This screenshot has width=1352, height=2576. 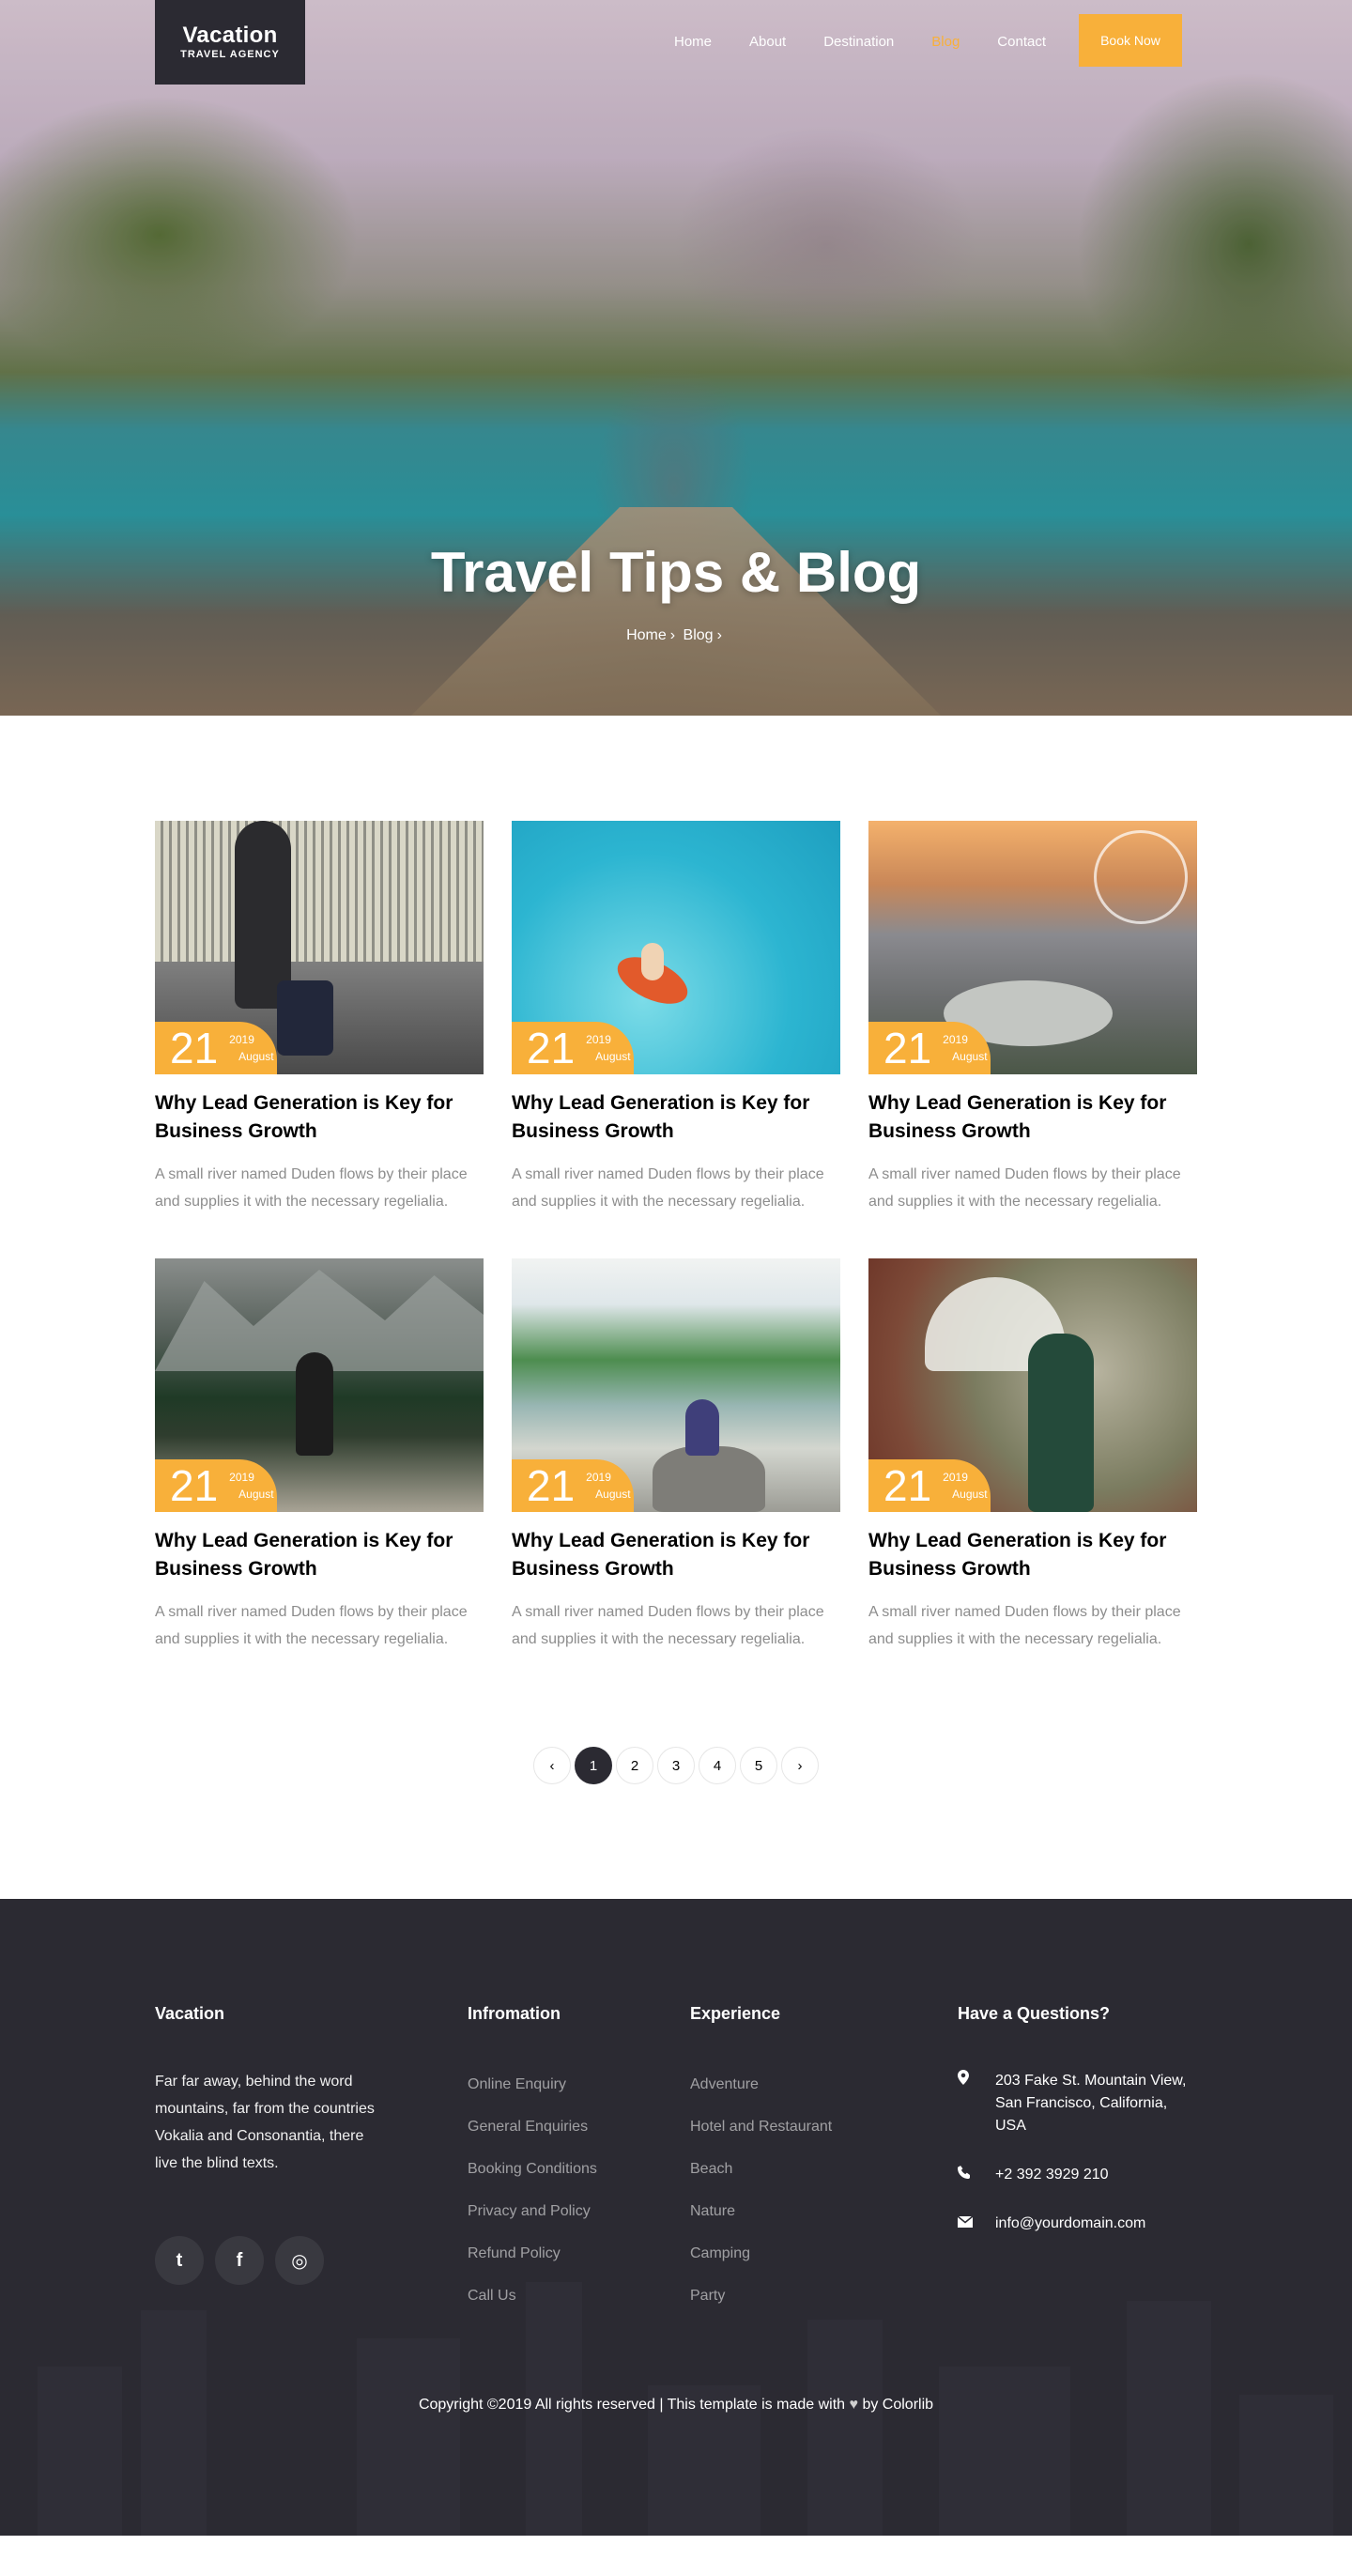 I want to click on footer-link-general-enquiries: General Enquiries, so click(x=562, y=2127).